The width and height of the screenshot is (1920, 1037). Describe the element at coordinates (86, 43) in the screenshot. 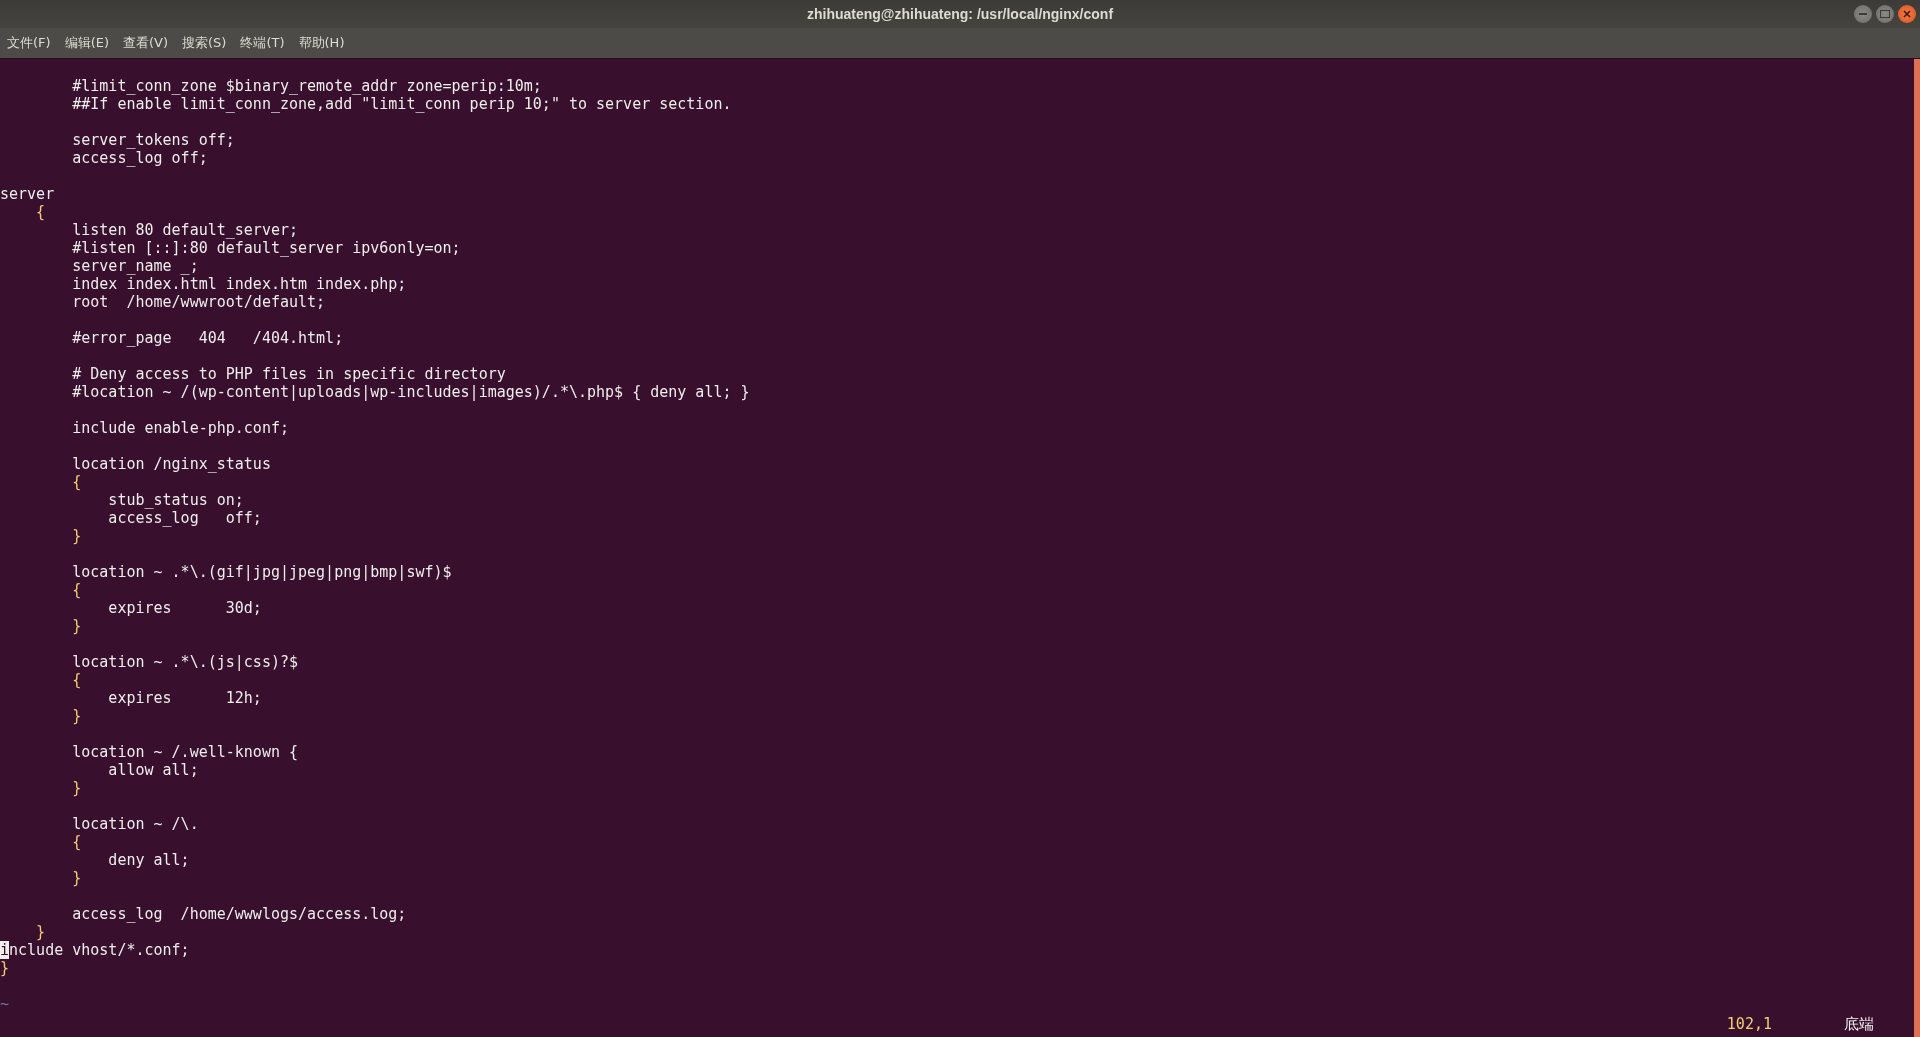

I see `menu-item: 编辑(E)` at that location.